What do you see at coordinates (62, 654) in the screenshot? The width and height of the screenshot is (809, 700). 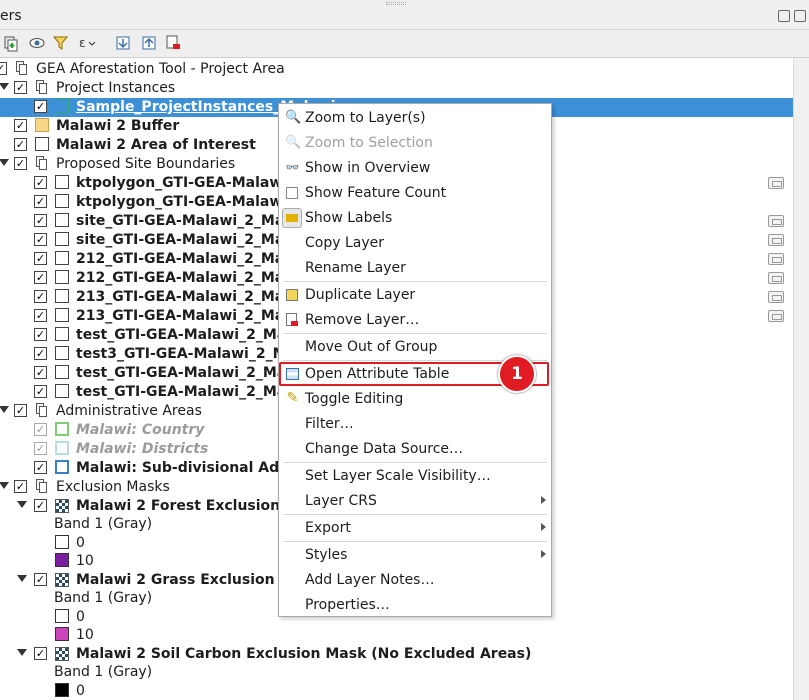 I see `raster-icon` at bounding box center [62, 654].